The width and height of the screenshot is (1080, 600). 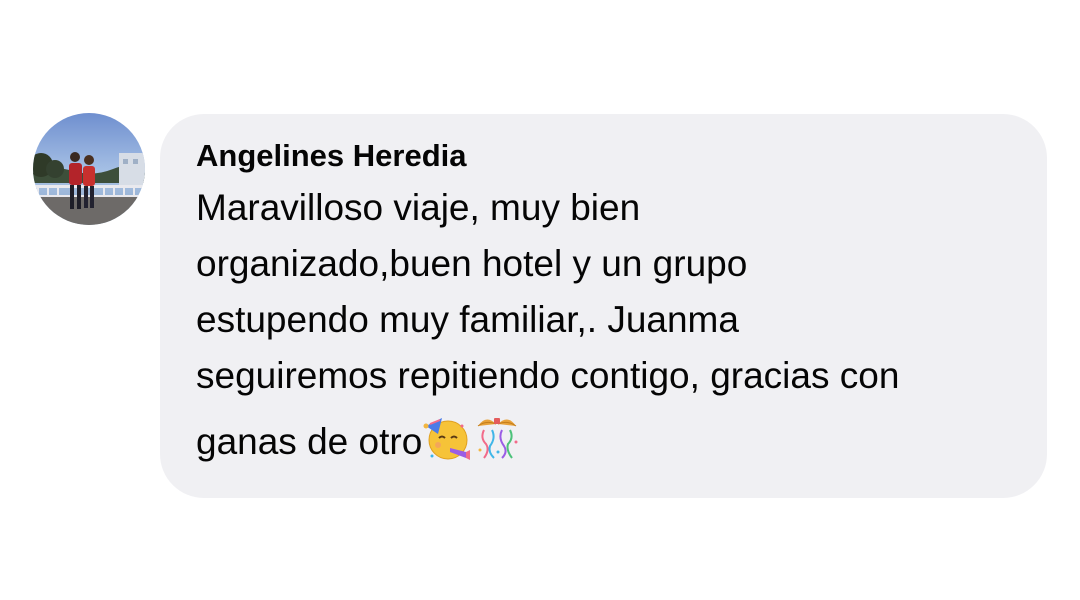 What do you see at coordinates (418, 207) in the screenshot?
I see `comment-text-line: Maravilloso viaje, muy bien` at bounding box center [418, 207].